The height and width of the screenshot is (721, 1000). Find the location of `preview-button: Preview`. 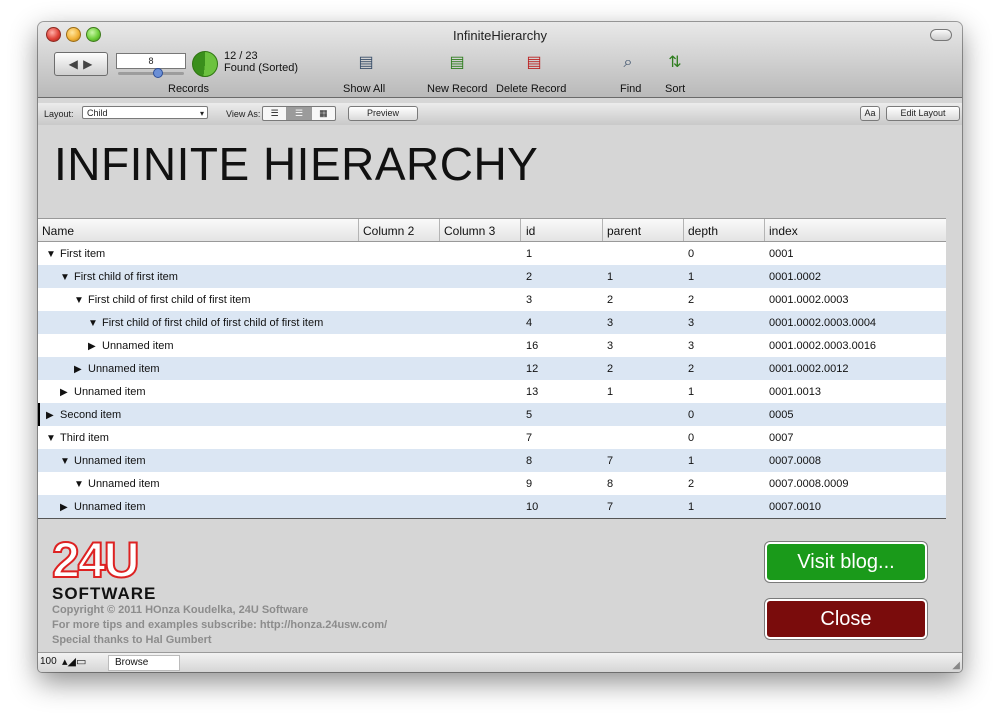

preview-button: Preview is located at coordinates (383, 113).